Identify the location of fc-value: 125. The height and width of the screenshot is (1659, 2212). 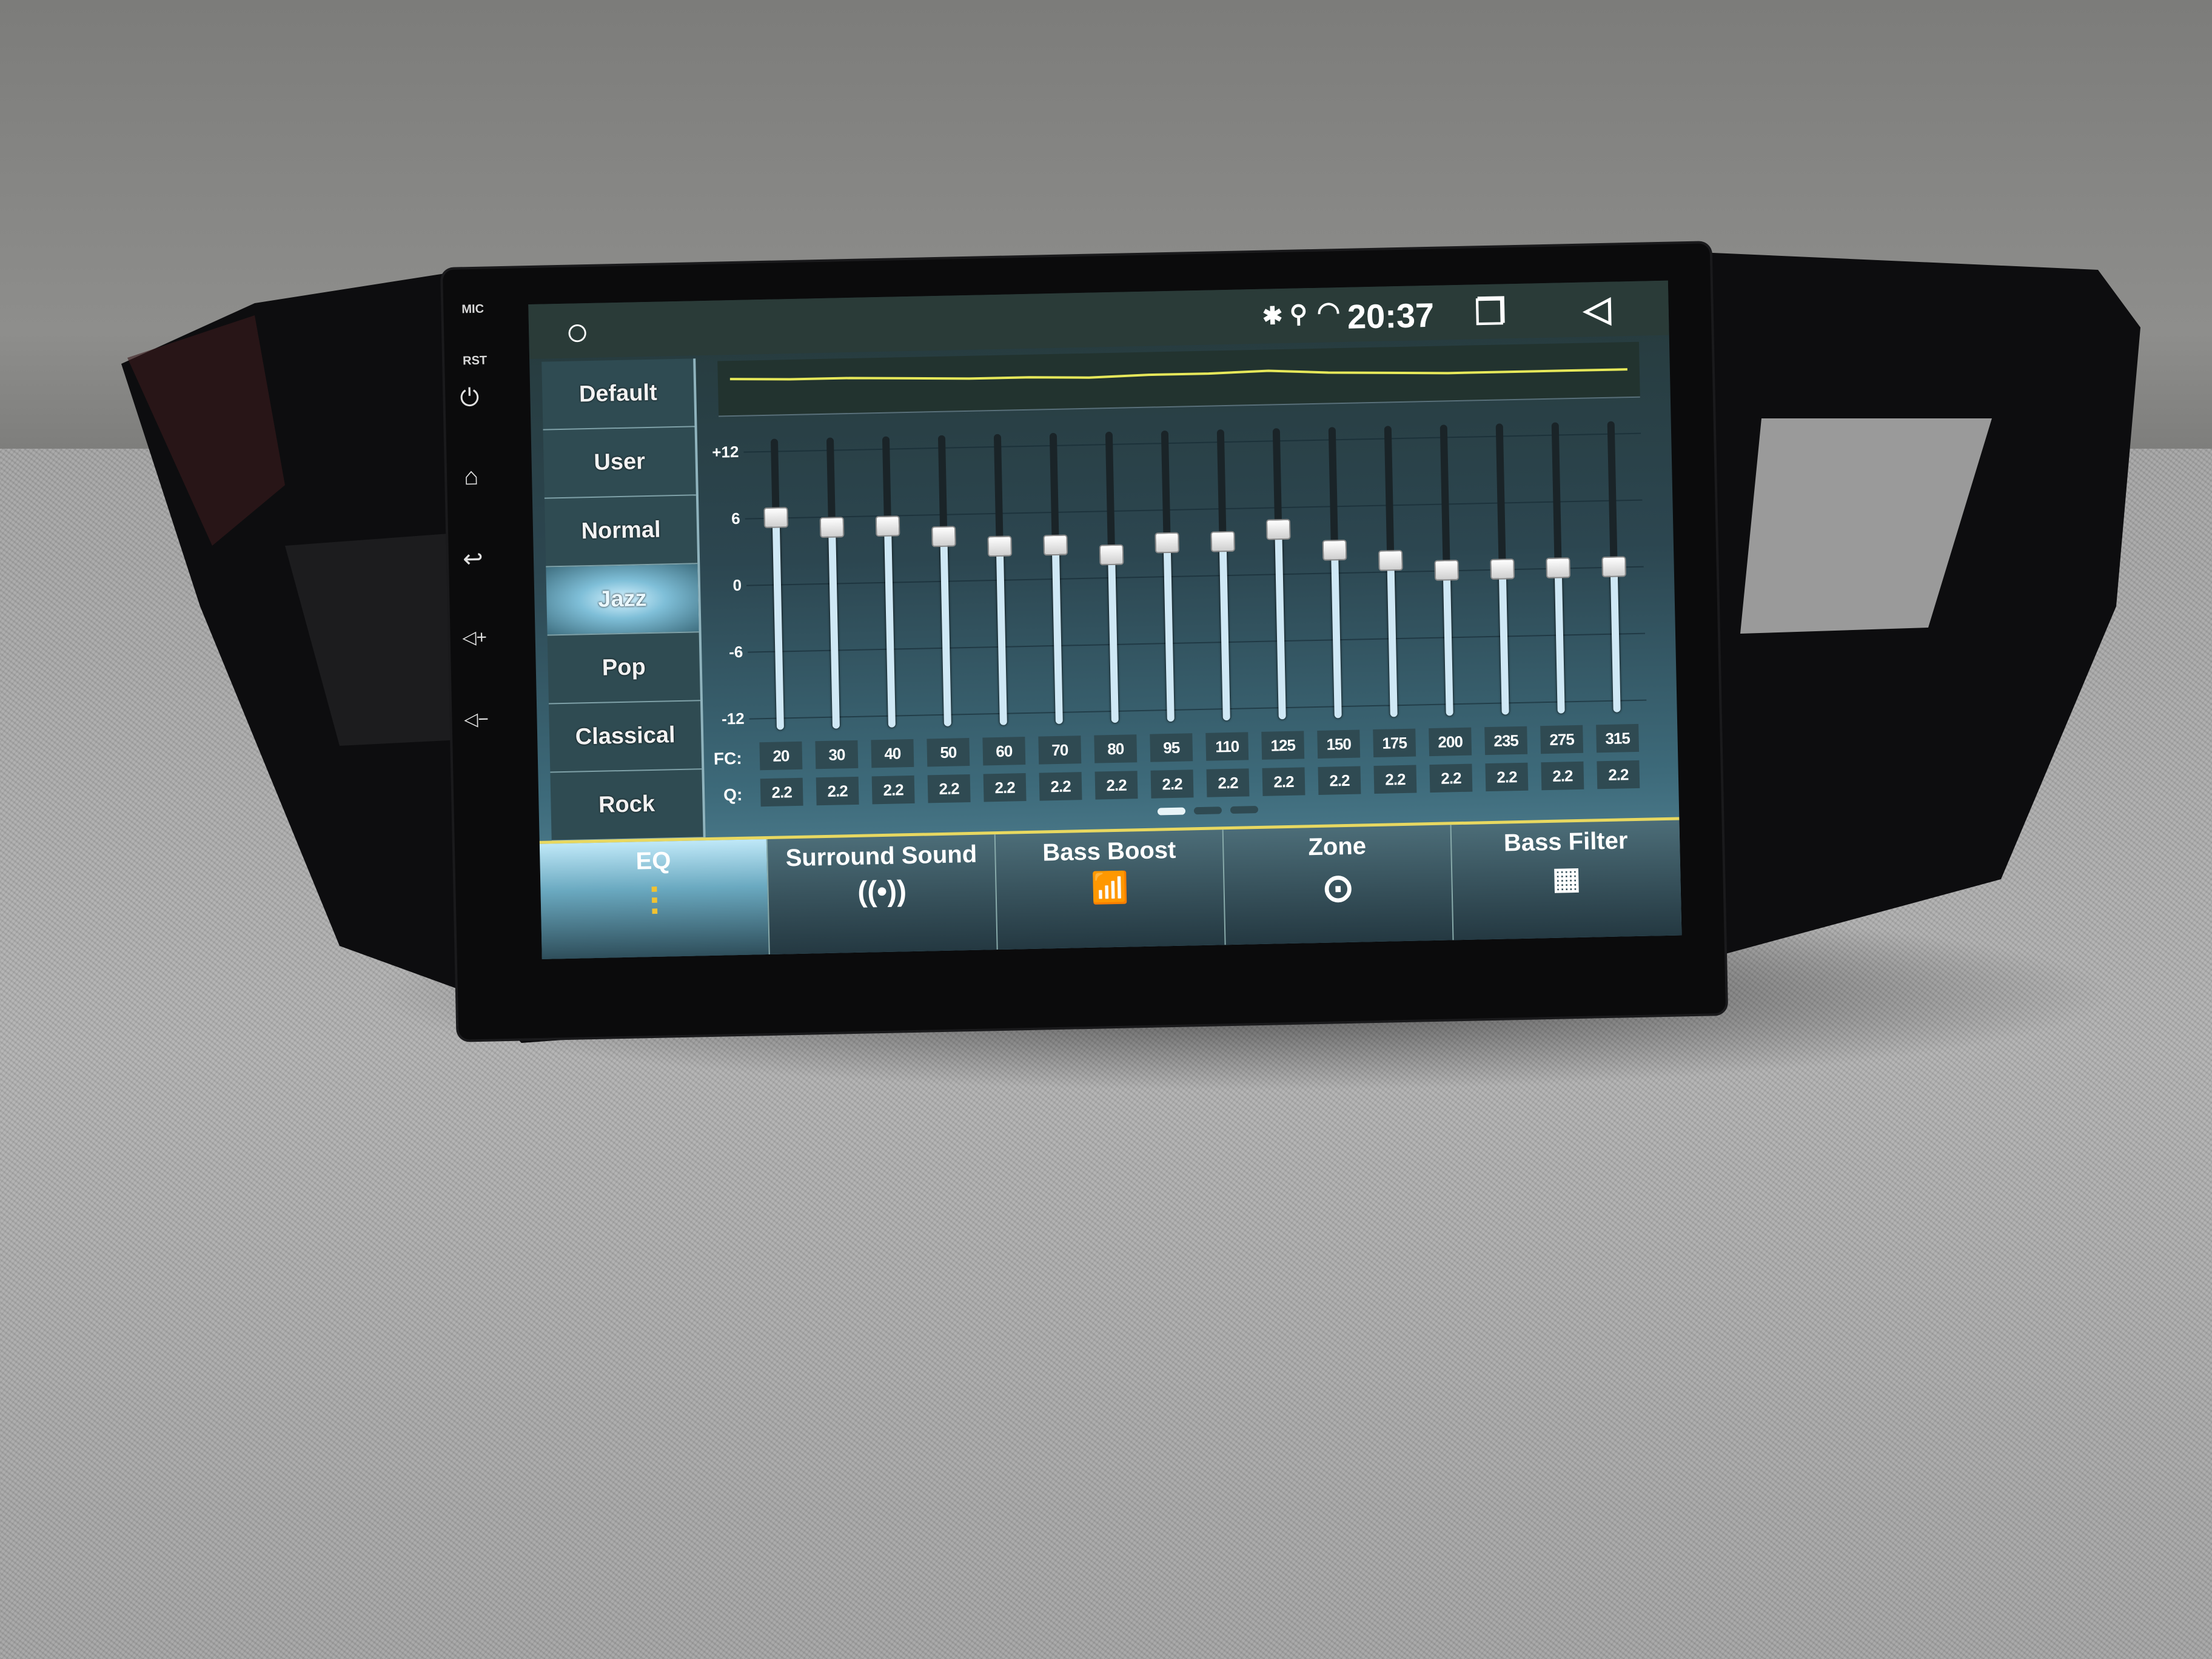
(1283, 746).